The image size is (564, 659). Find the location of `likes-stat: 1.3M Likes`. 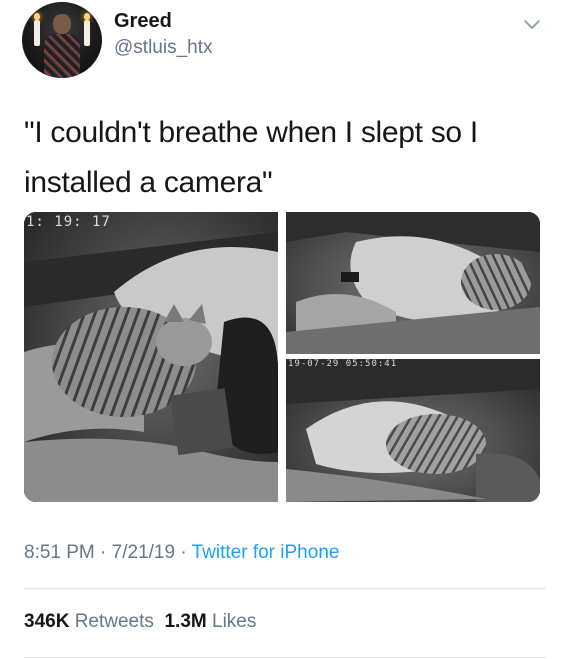

likes-stat: 1.3M Likes is located at coordinates (210, 621).